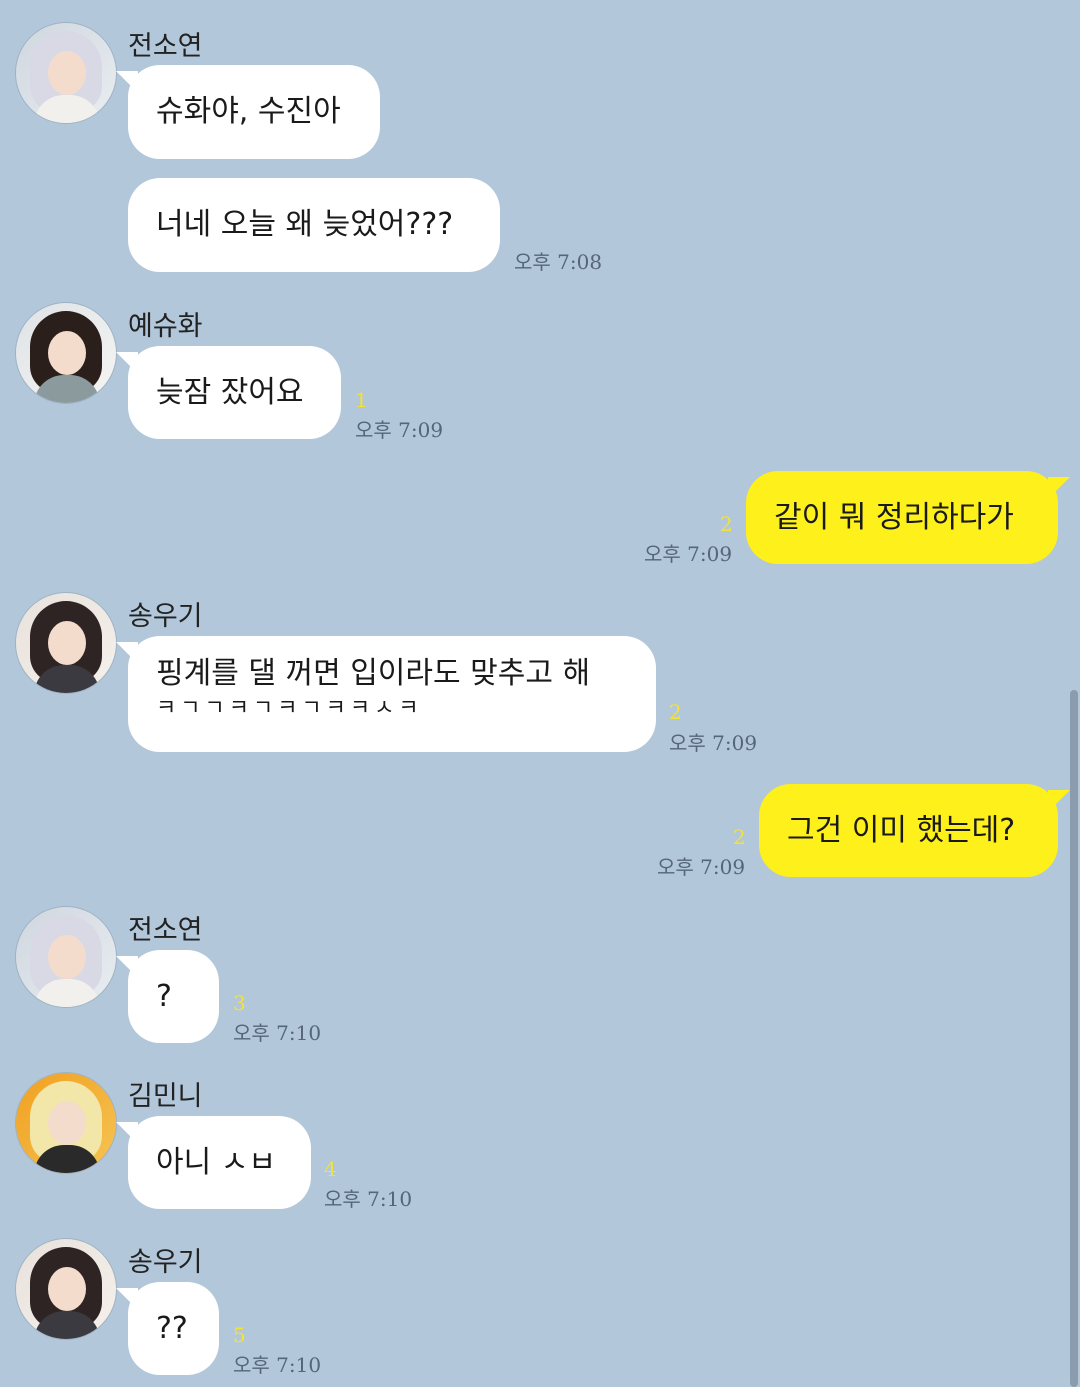 The height and width of the screenshot is (1387, 1080). I want to click on message-bubble: 핑계를 댈 꺼면 입이라도 맞추고 해 ㅋㄱㄱㅋㄱㅋㄱㅋㅋㅅㅋ, so click(386, 694).